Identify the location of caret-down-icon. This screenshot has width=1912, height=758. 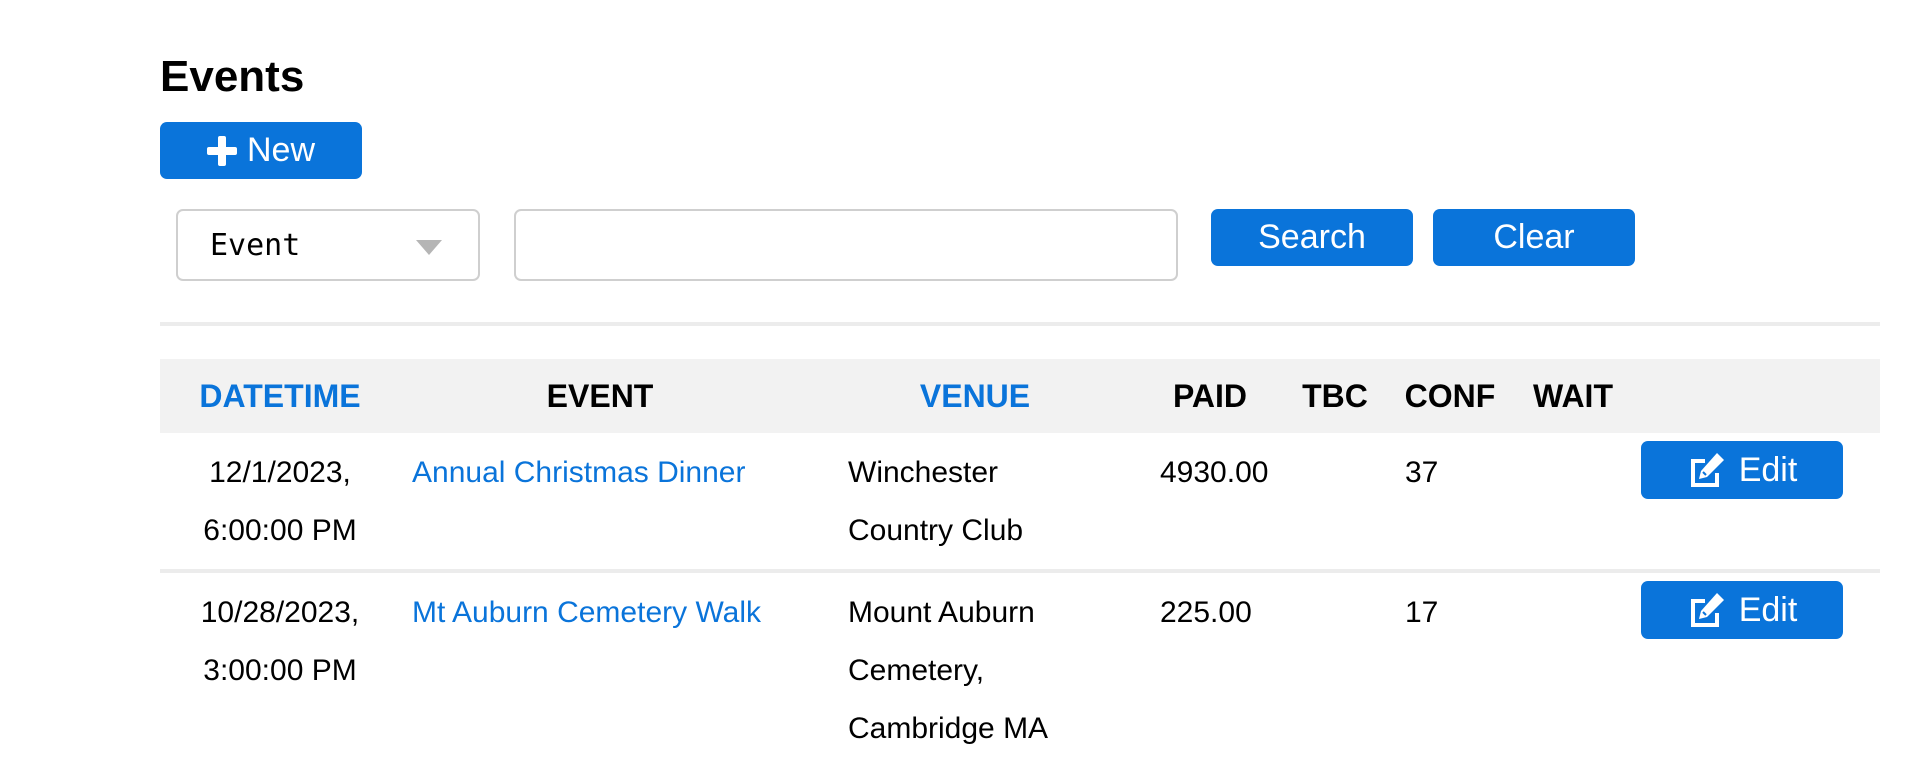
(429, 247).